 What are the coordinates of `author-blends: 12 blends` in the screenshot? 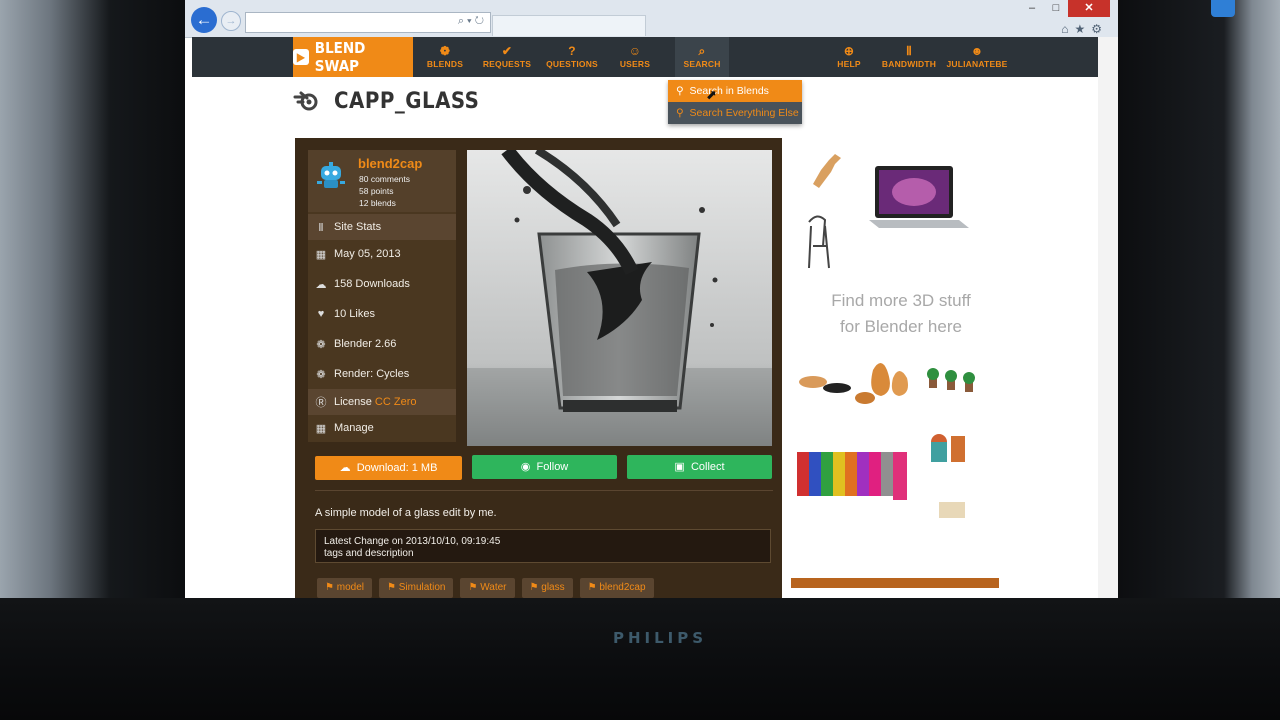 It's located at (377, 203).